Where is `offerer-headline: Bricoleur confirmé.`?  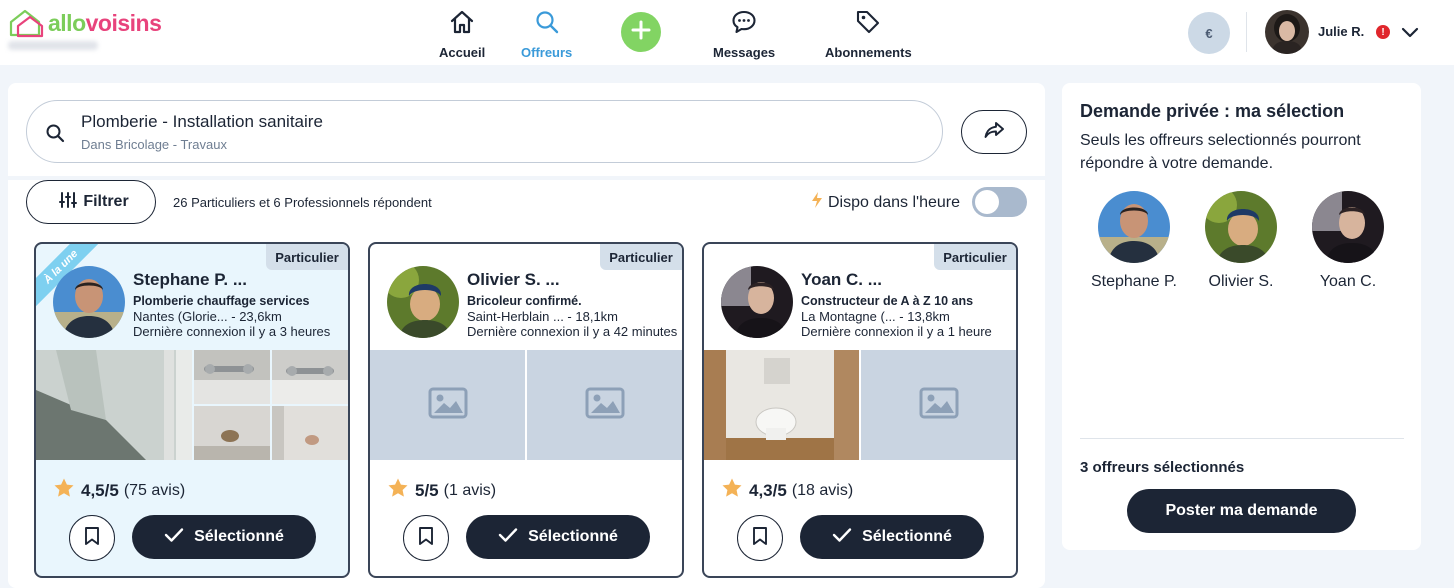
offerer-headline: Bricoleur confirmé. is located at coordinates (524, 301).